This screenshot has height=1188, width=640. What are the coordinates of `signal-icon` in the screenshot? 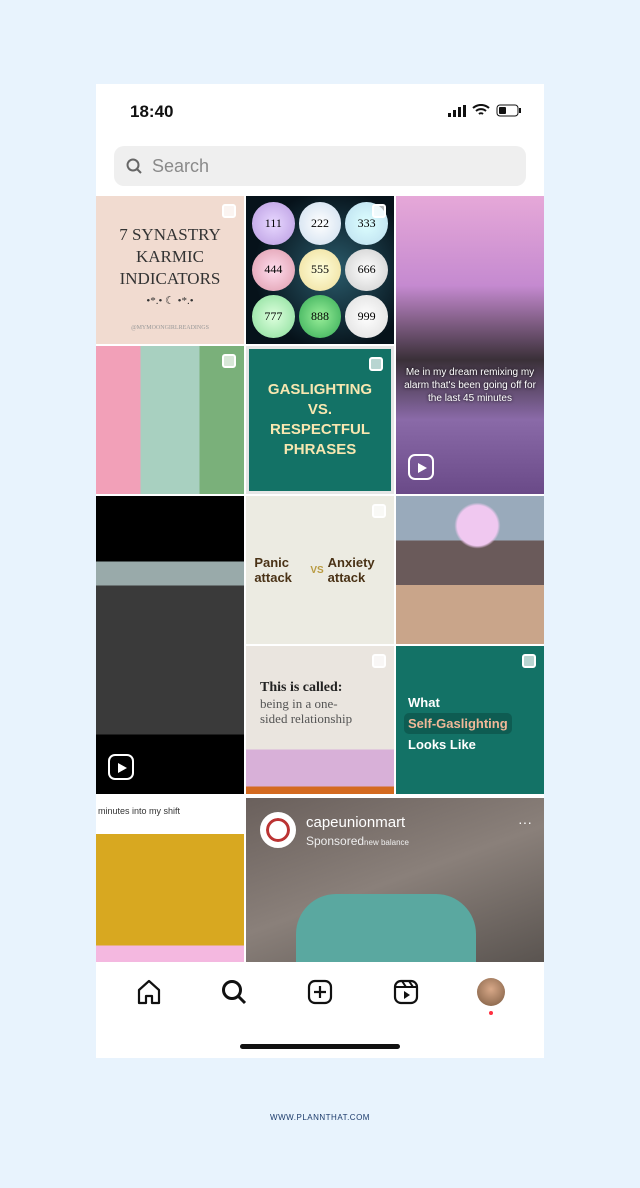 It's located at (457, 110).